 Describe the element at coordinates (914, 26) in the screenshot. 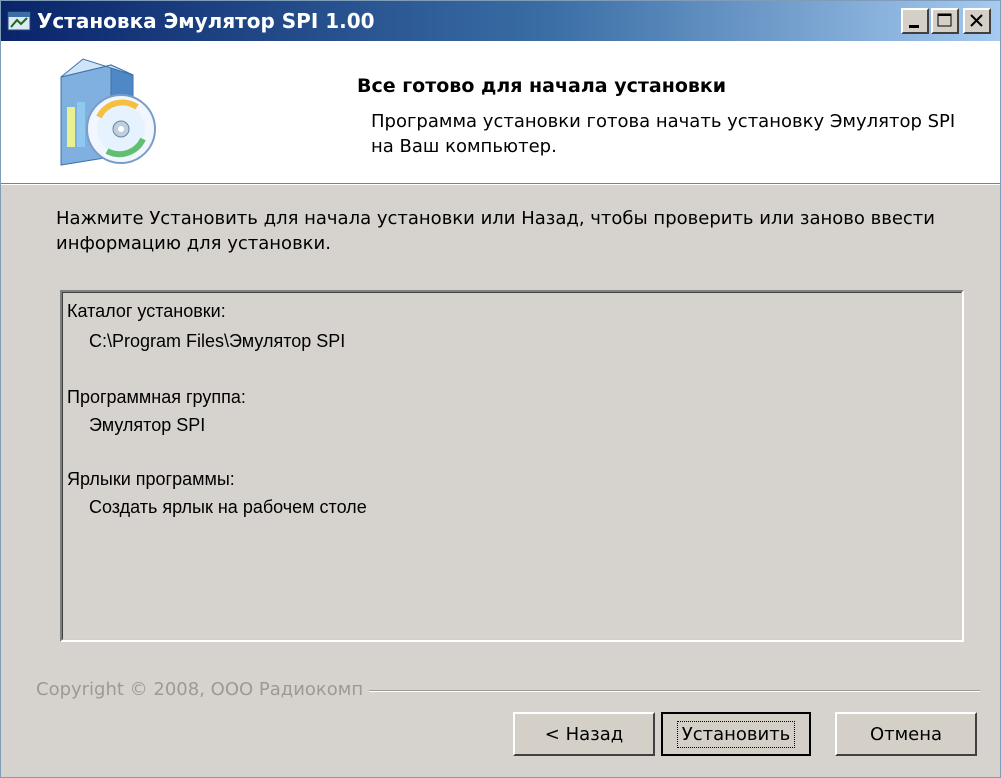

I see `minimize-icon` at that location.